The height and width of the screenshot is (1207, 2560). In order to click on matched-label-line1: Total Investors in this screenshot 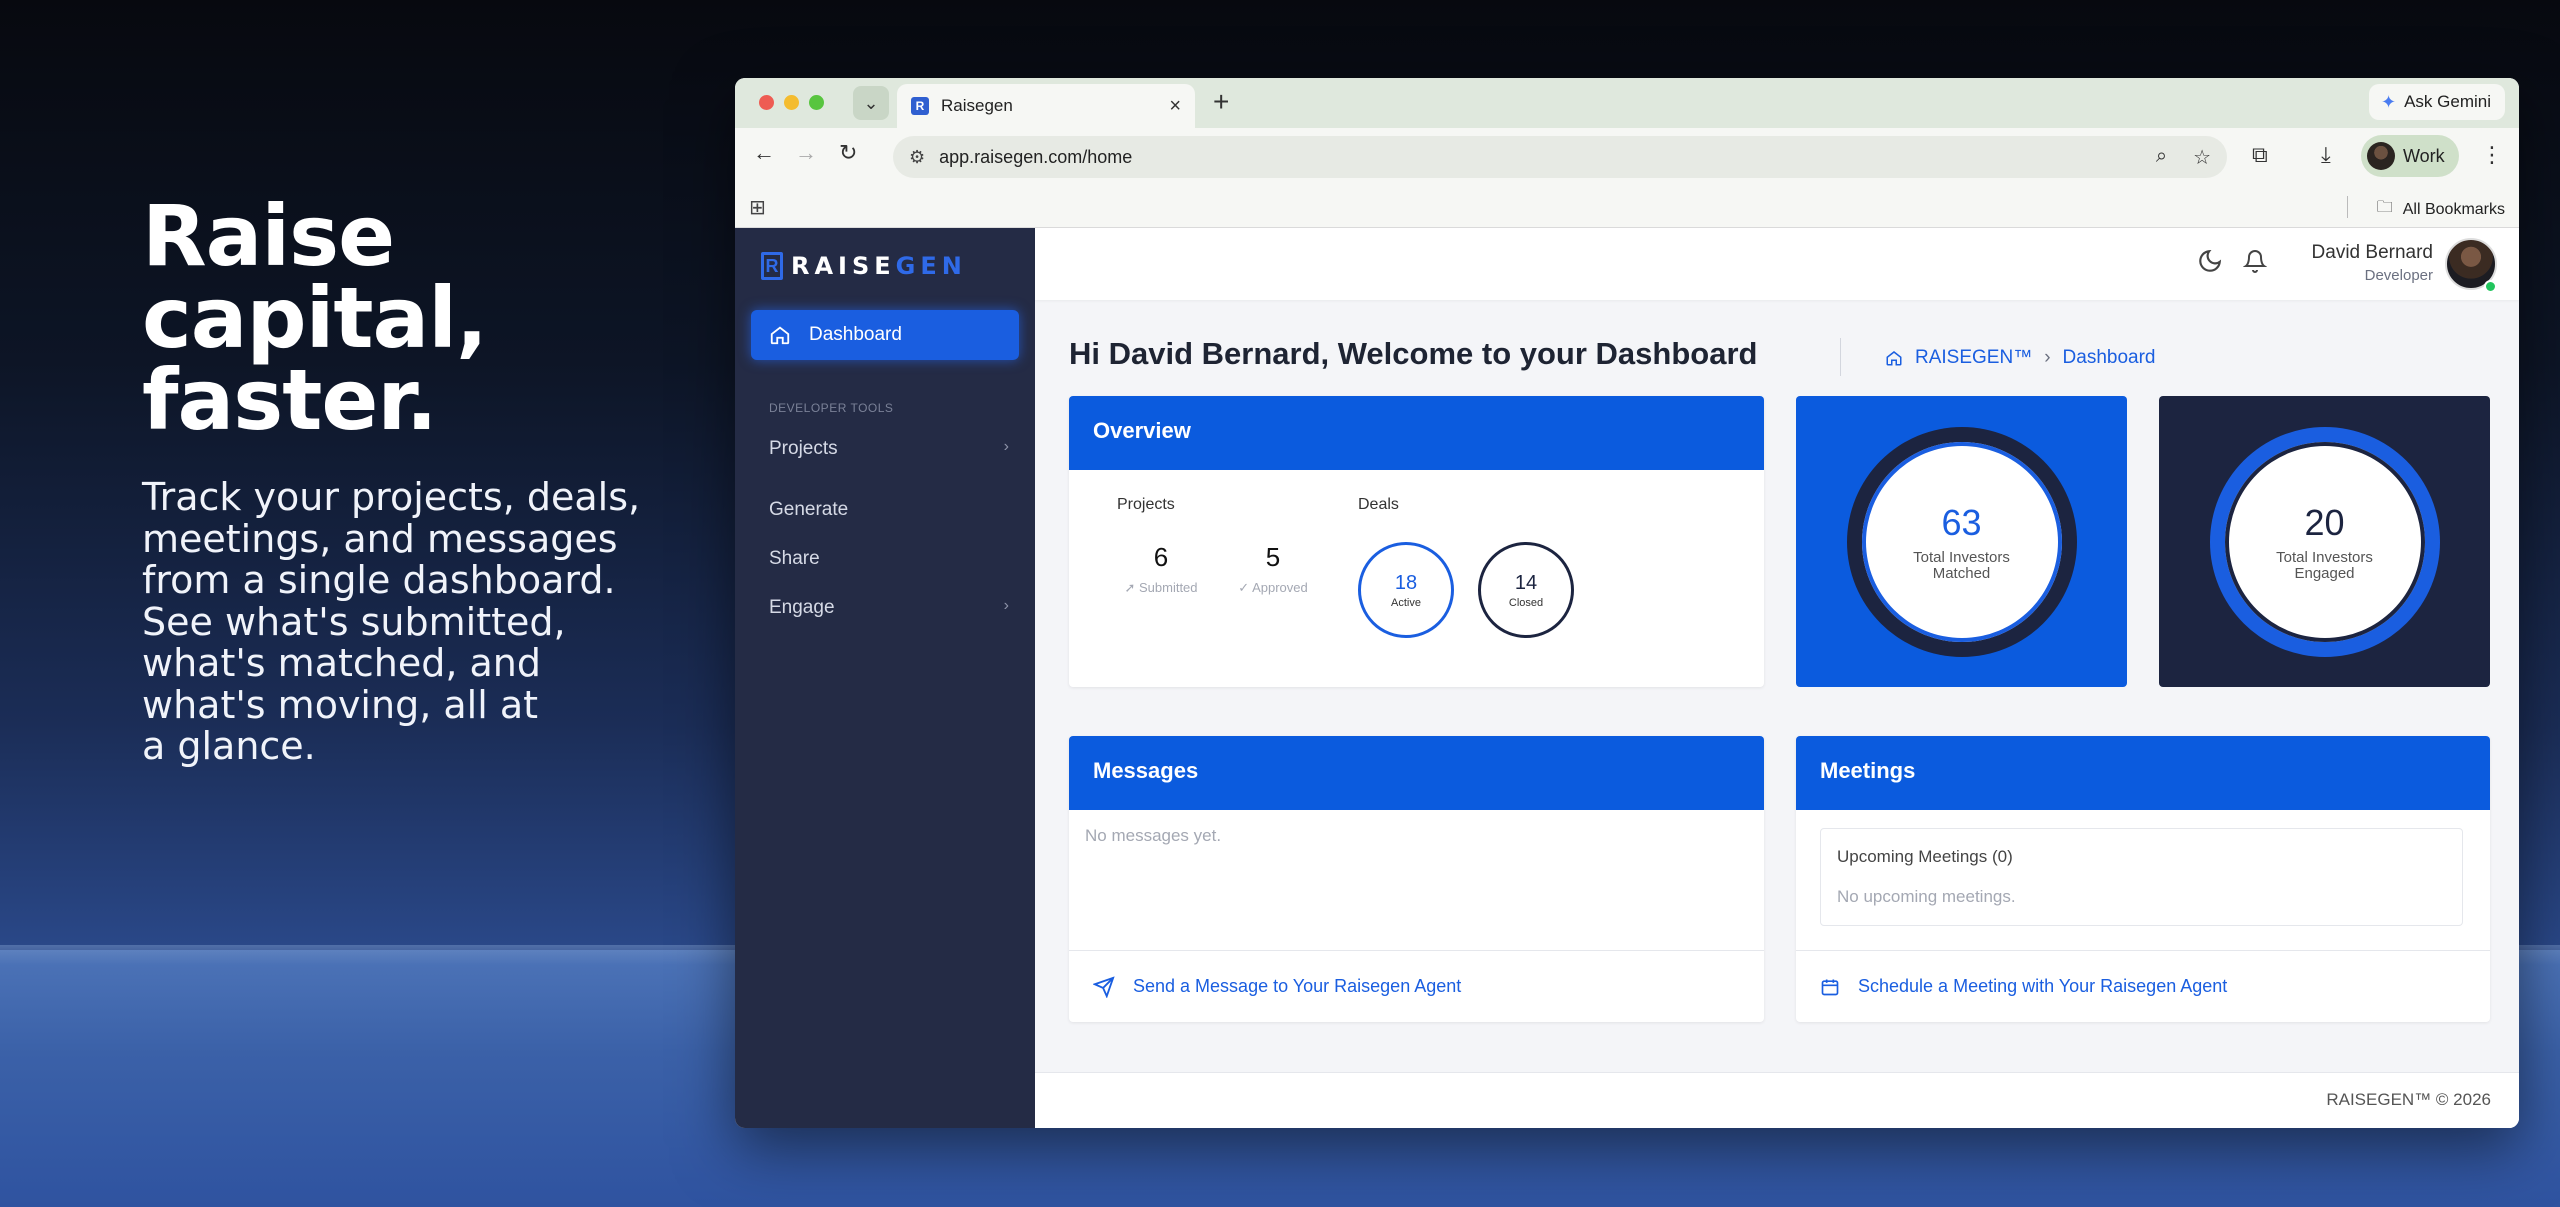, I will do `click(1961, 557)`.